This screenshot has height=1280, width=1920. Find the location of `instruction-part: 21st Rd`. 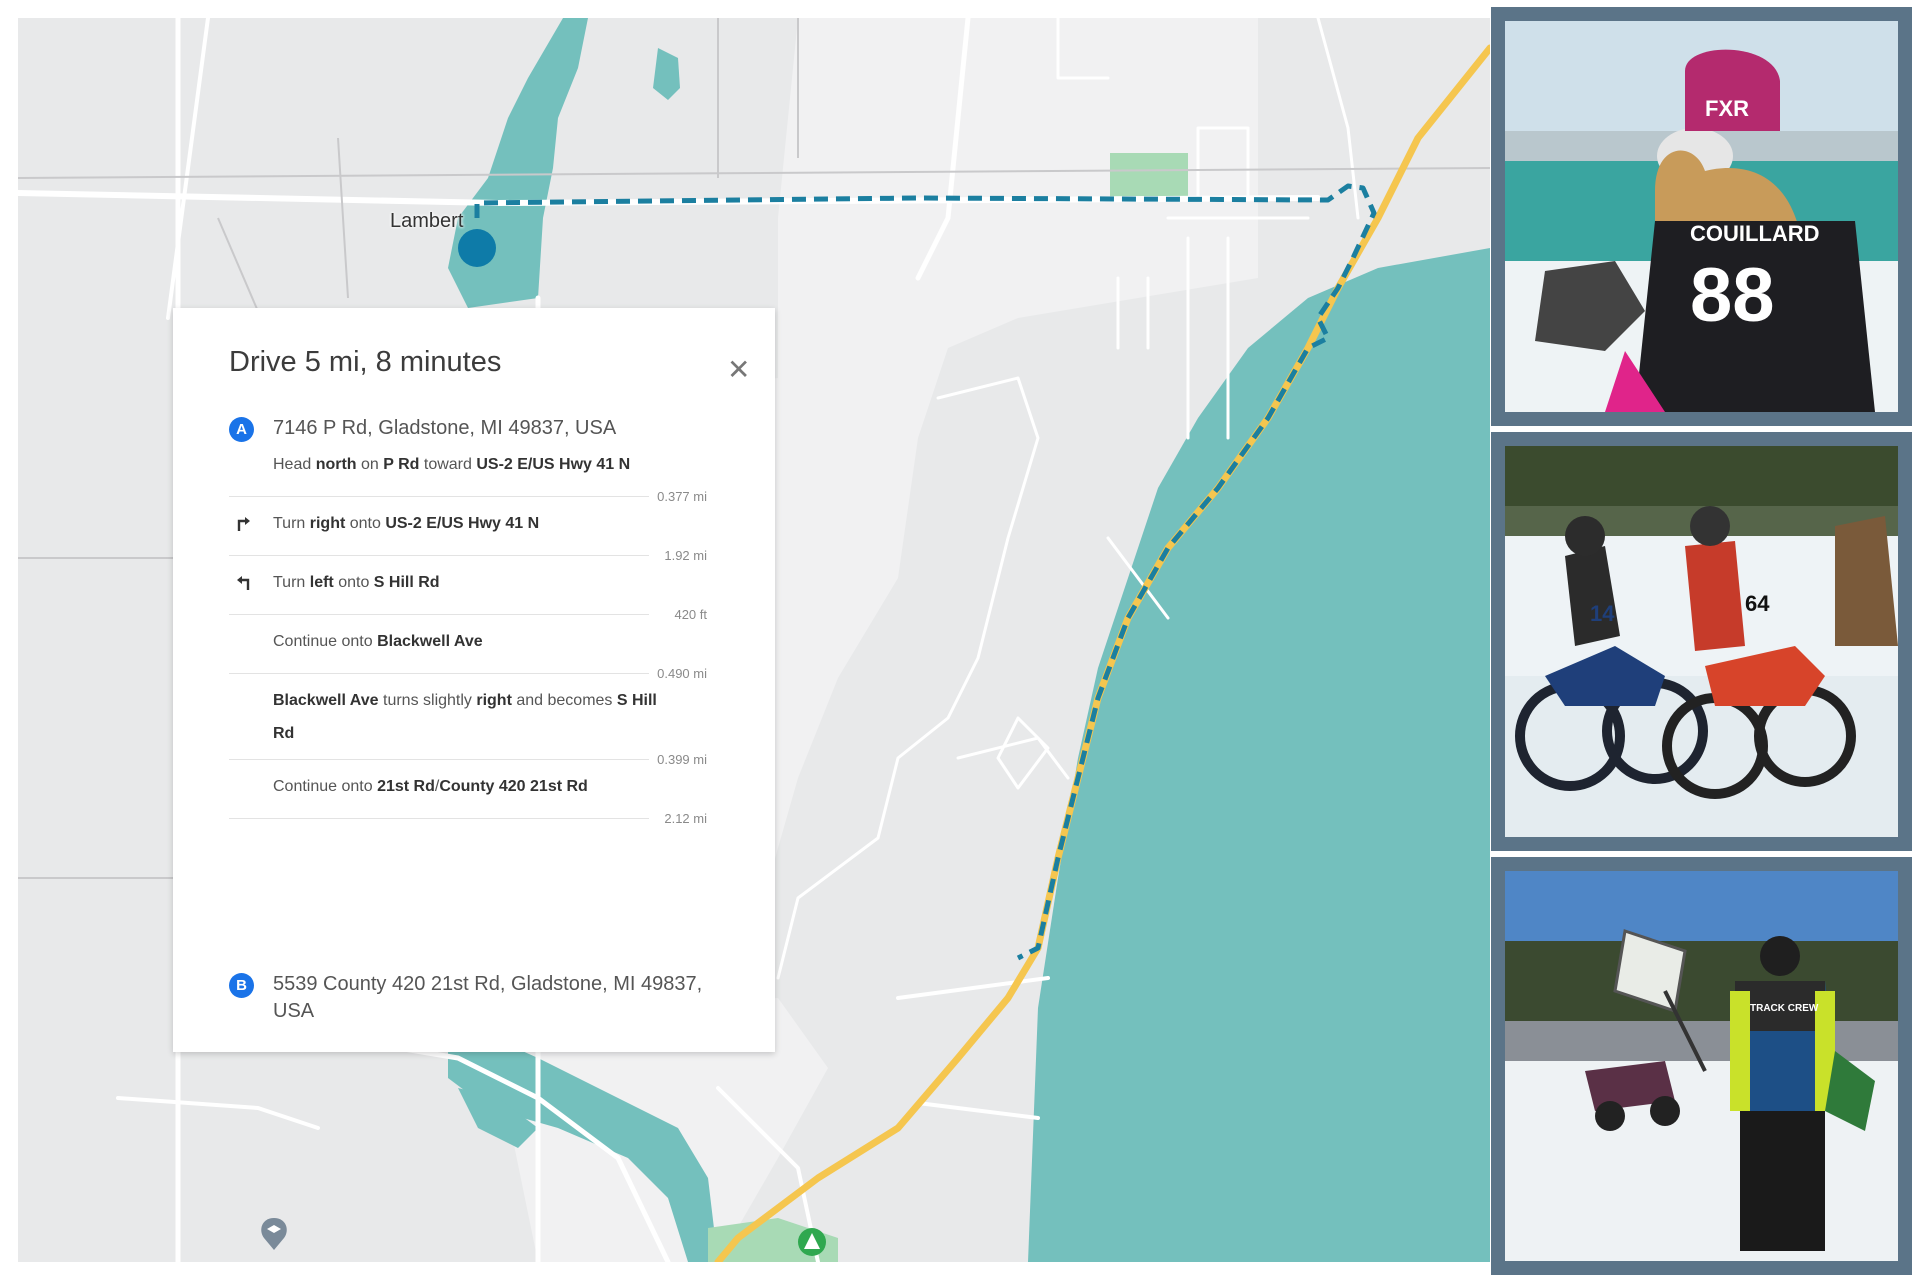

instruction-part: 21st Rd is located at coordinates (406, 786).